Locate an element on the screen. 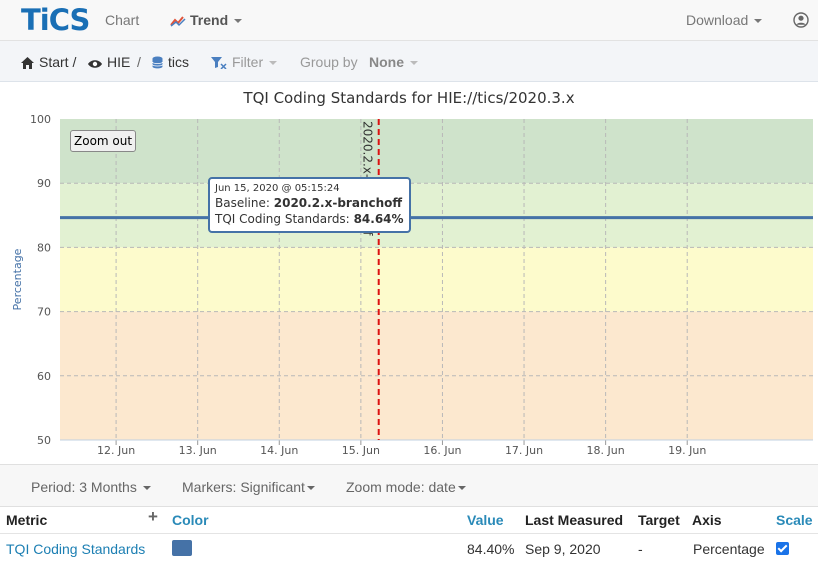 This screenshot has width=818, height=574. breadcrumb-branch: tics is located at coordinates (170, 62).